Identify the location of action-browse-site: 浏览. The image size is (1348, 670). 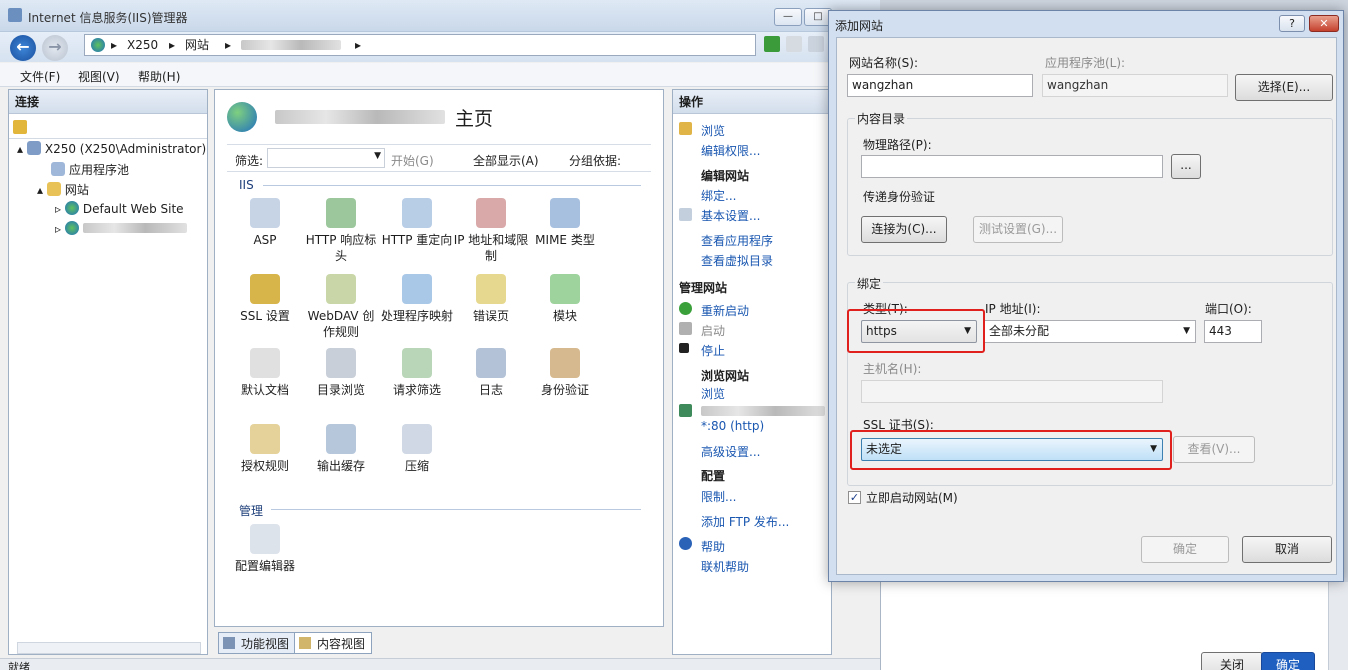
(713, 393).